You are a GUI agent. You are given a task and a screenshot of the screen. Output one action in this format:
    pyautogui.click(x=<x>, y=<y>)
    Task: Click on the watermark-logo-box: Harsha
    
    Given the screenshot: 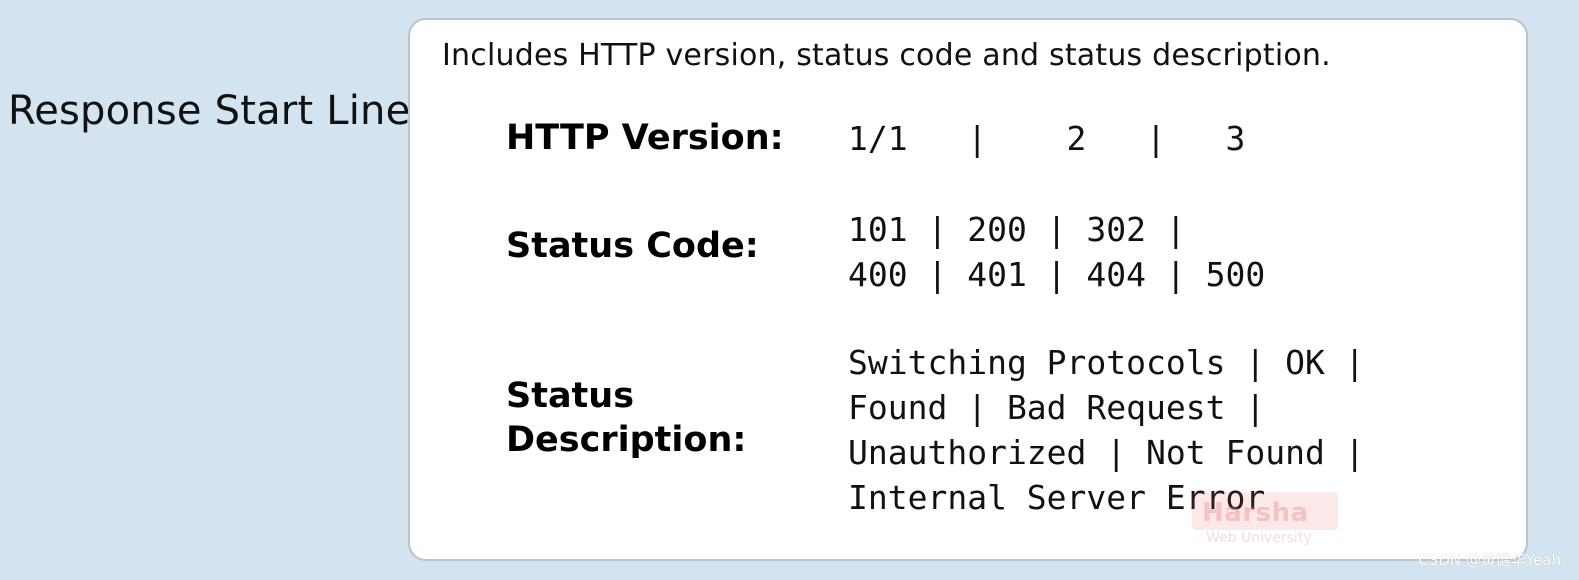 What is the action you would take?
    pyautogui.click(x=1265, y=511)
    